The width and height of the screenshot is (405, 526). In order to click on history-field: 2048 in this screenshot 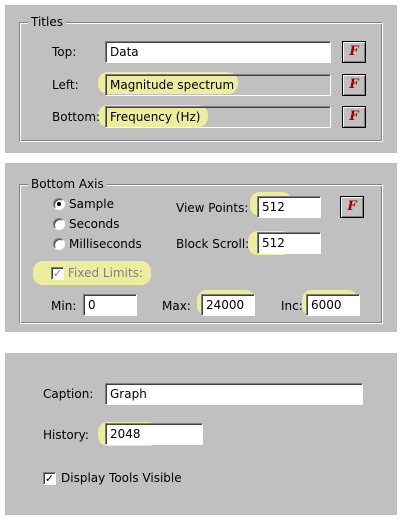, I will do `click(154, 434)`.